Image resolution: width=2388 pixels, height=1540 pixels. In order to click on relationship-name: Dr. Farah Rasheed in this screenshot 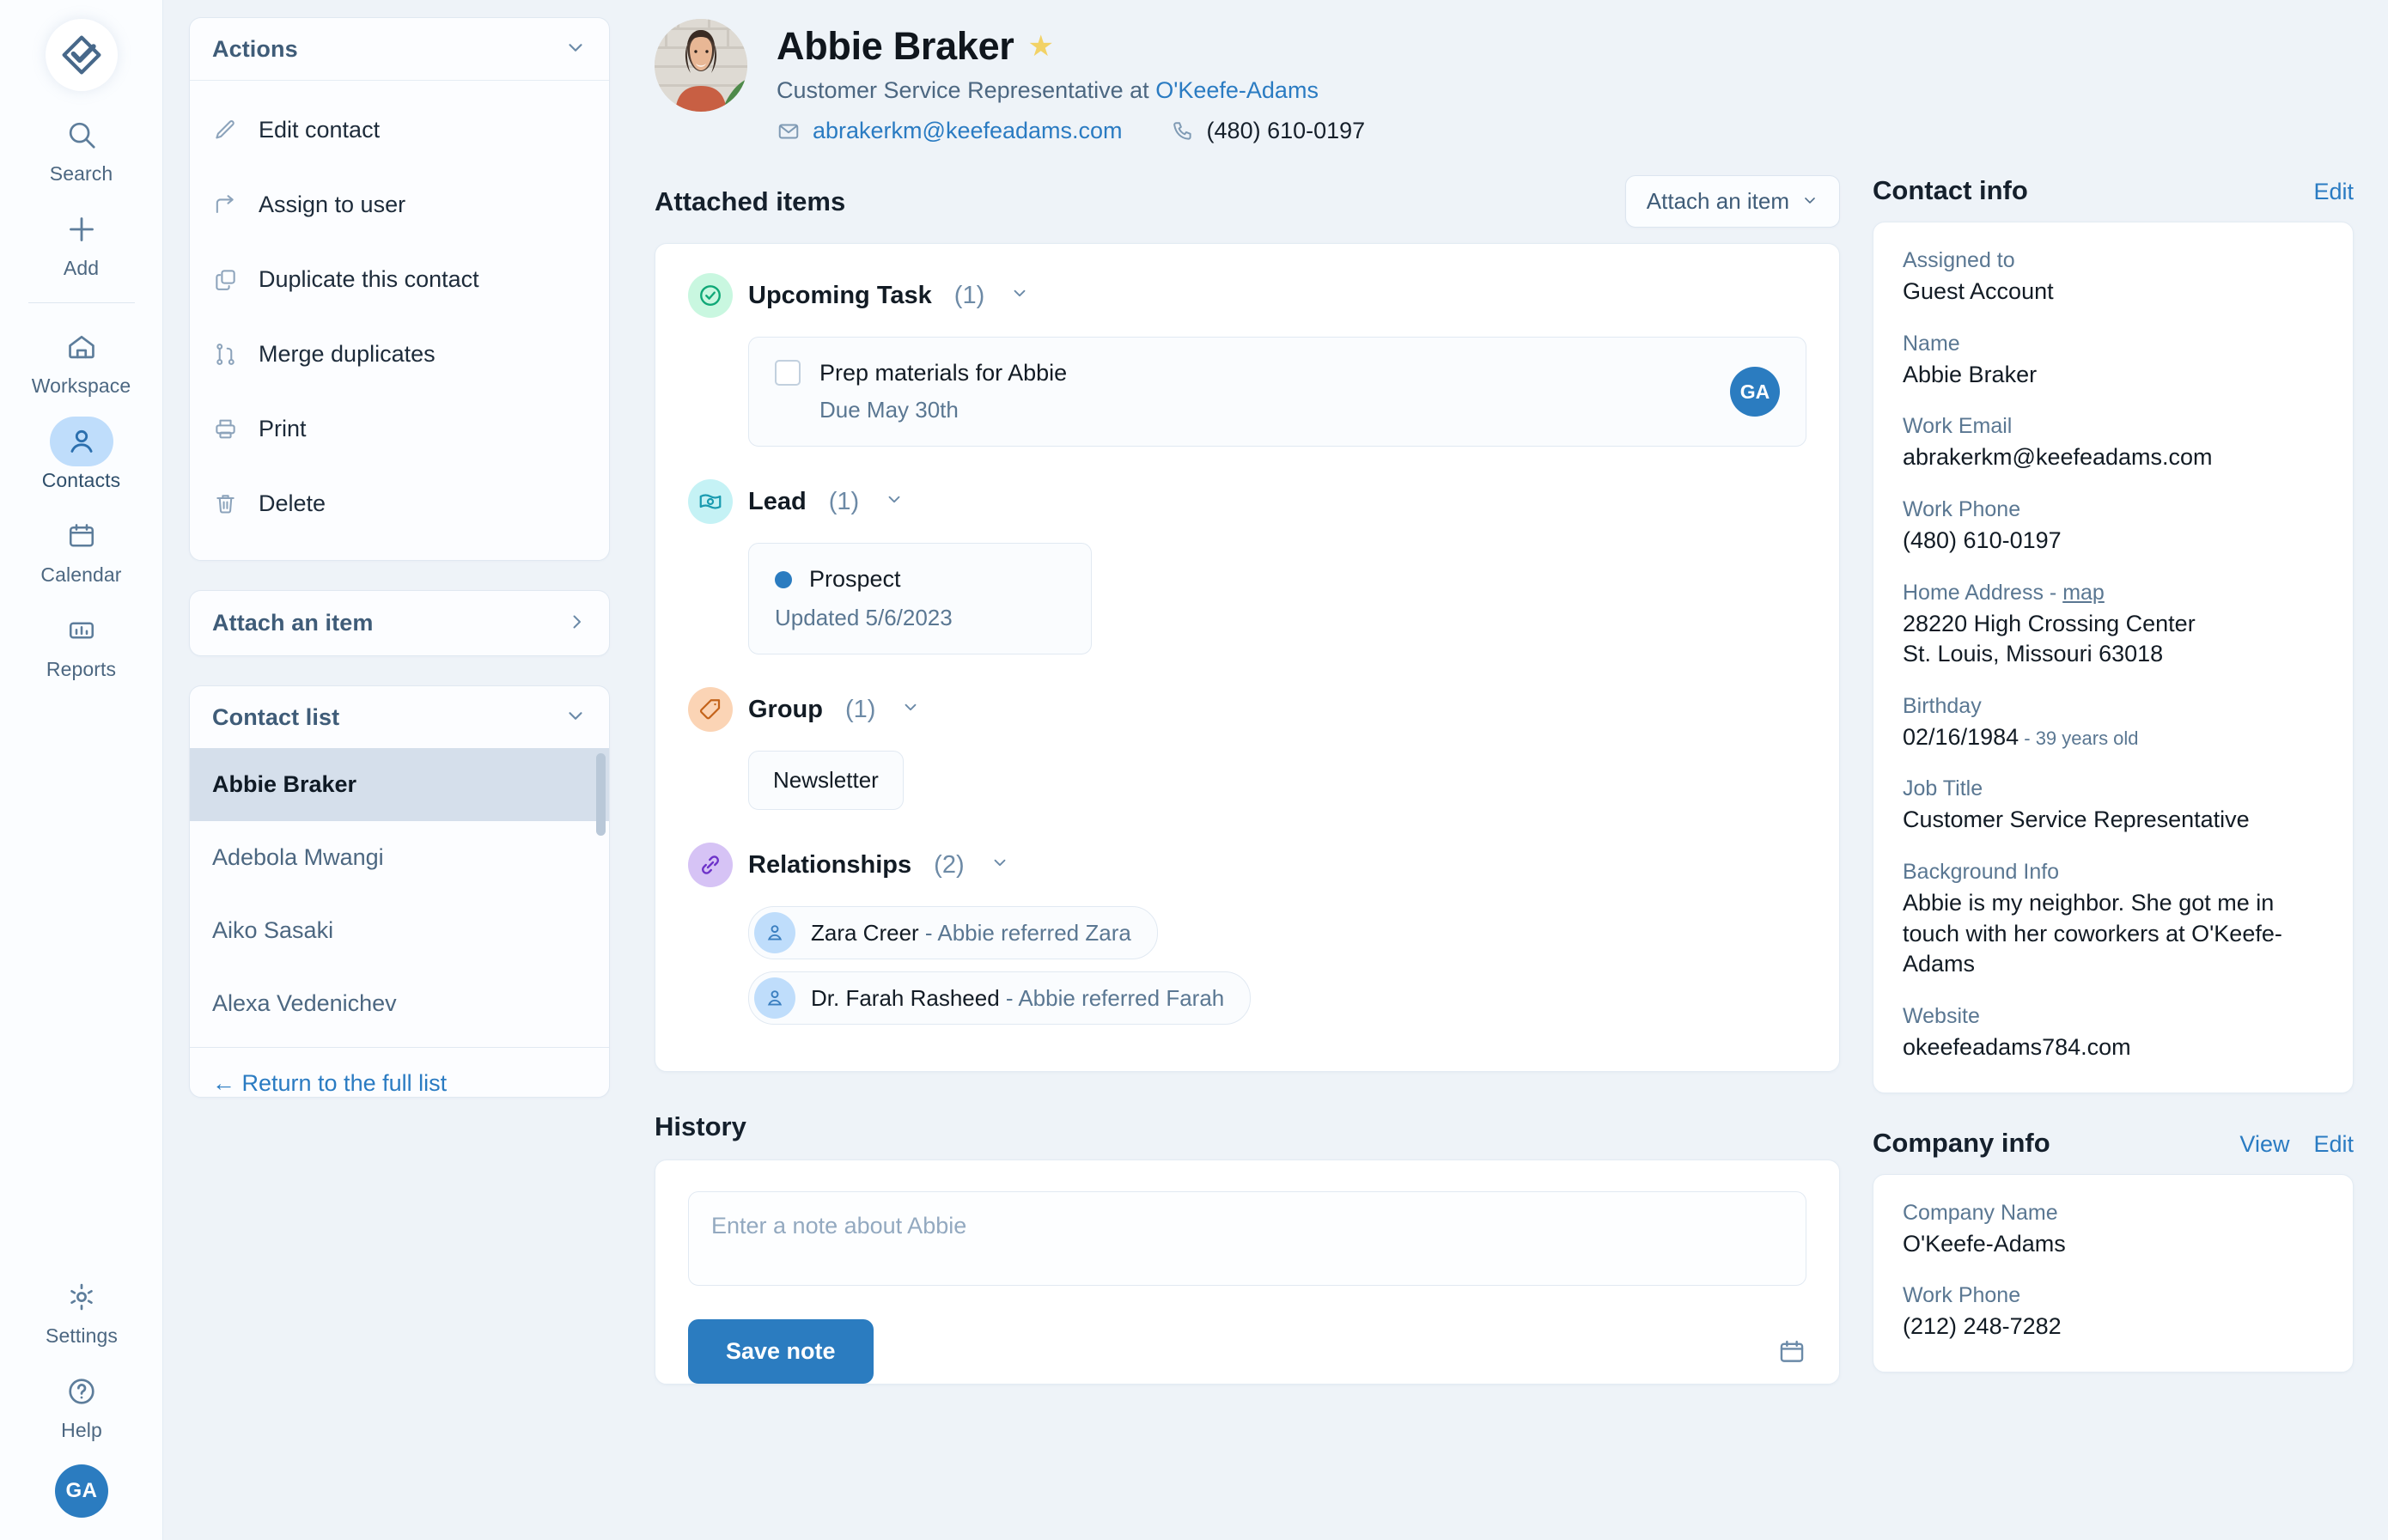, I will do `click(905, 997)`.